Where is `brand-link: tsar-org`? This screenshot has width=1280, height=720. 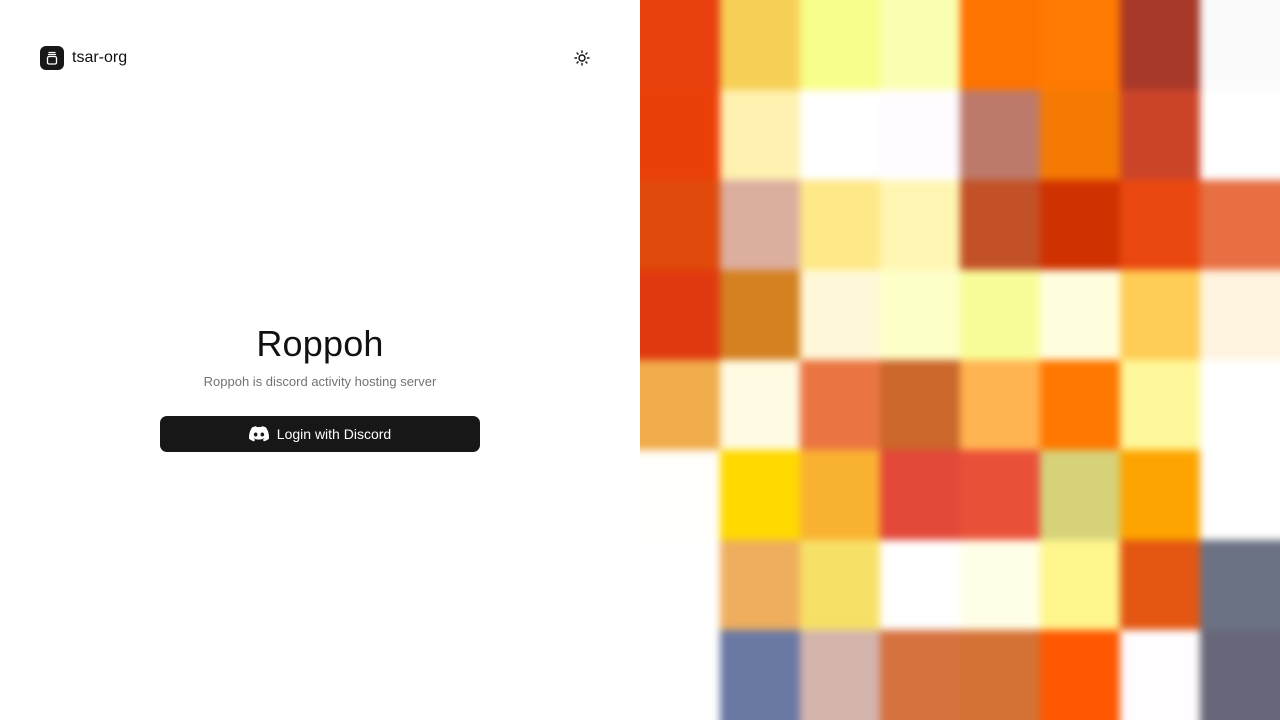 brand-link: tsar-org is located at coordinates (83, 58).